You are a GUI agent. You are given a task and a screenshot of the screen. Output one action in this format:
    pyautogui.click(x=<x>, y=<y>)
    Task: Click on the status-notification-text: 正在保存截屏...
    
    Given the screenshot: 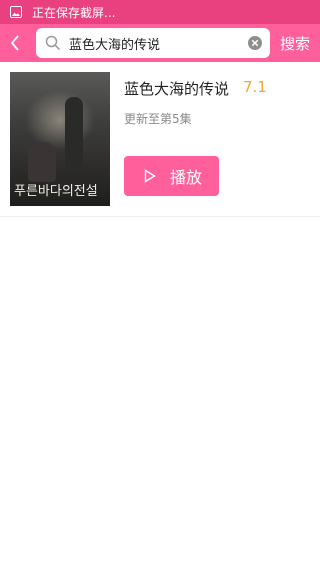 What is the action you would take?
    pyautogui.click(x=74, y=12)
    